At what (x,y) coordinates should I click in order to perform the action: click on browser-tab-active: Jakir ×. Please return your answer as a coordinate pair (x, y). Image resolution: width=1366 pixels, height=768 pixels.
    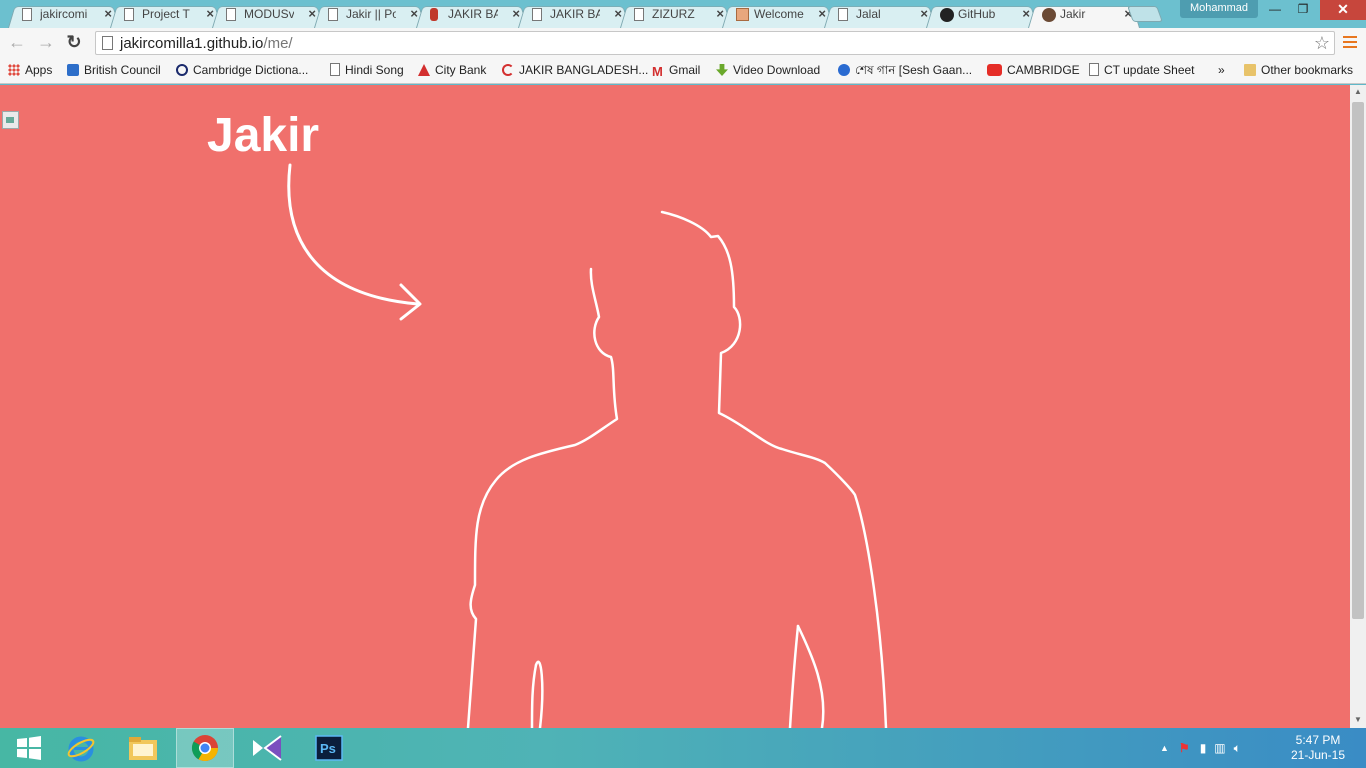
    Looking at the image, I should click on (1084, 15).